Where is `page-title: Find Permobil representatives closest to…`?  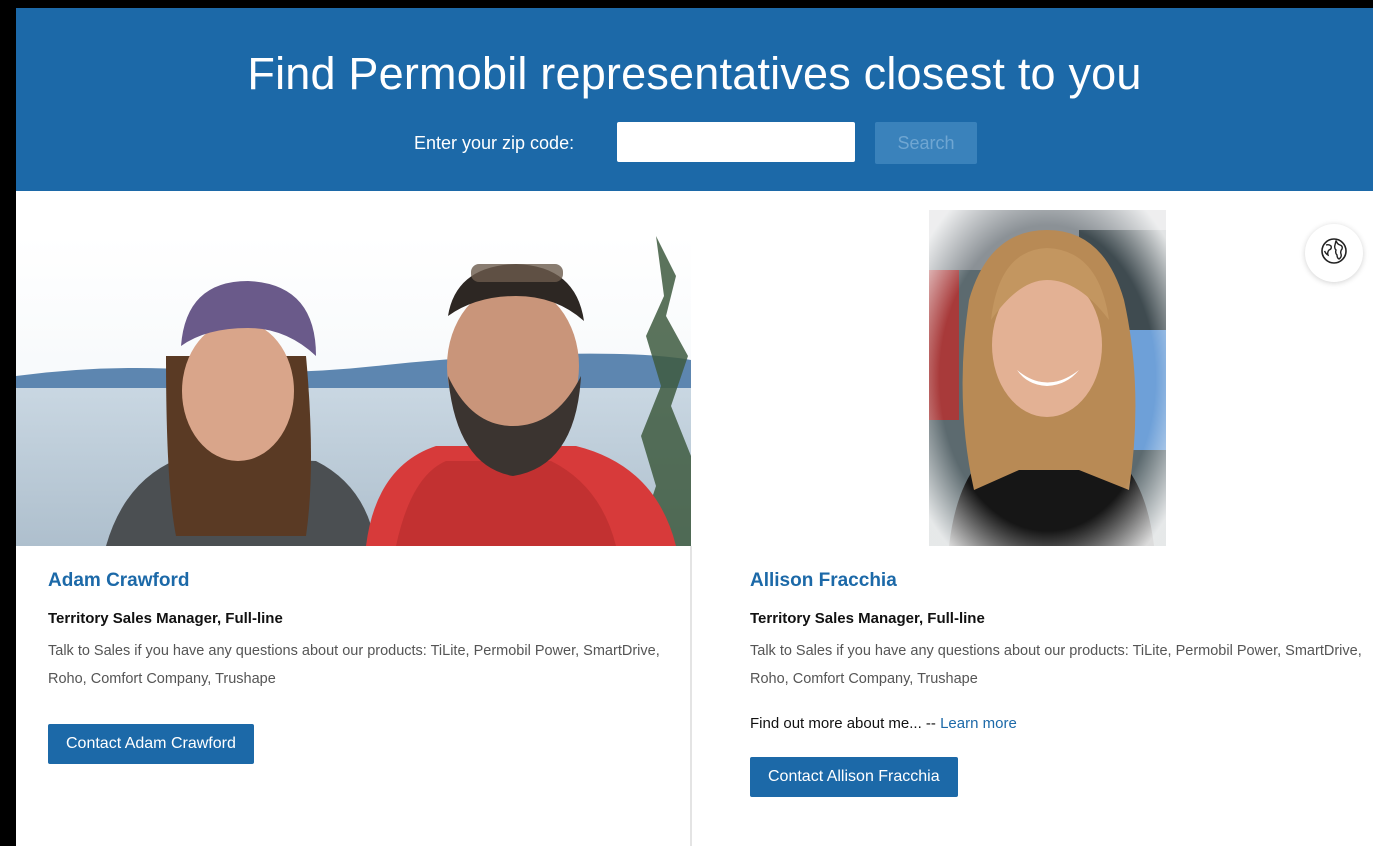
page-title: Find Permobil representatives closest to… is located at coordinates (694, 73).